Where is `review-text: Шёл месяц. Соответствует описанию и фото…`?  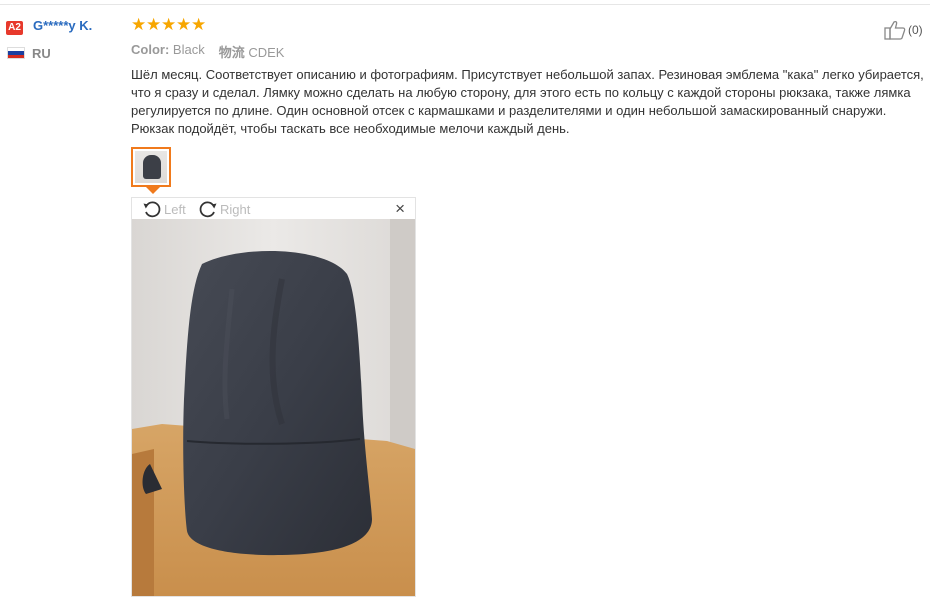
review-text: Шёл месяц. Соответствует описанию и фото… is located at coordinates (527, 101).